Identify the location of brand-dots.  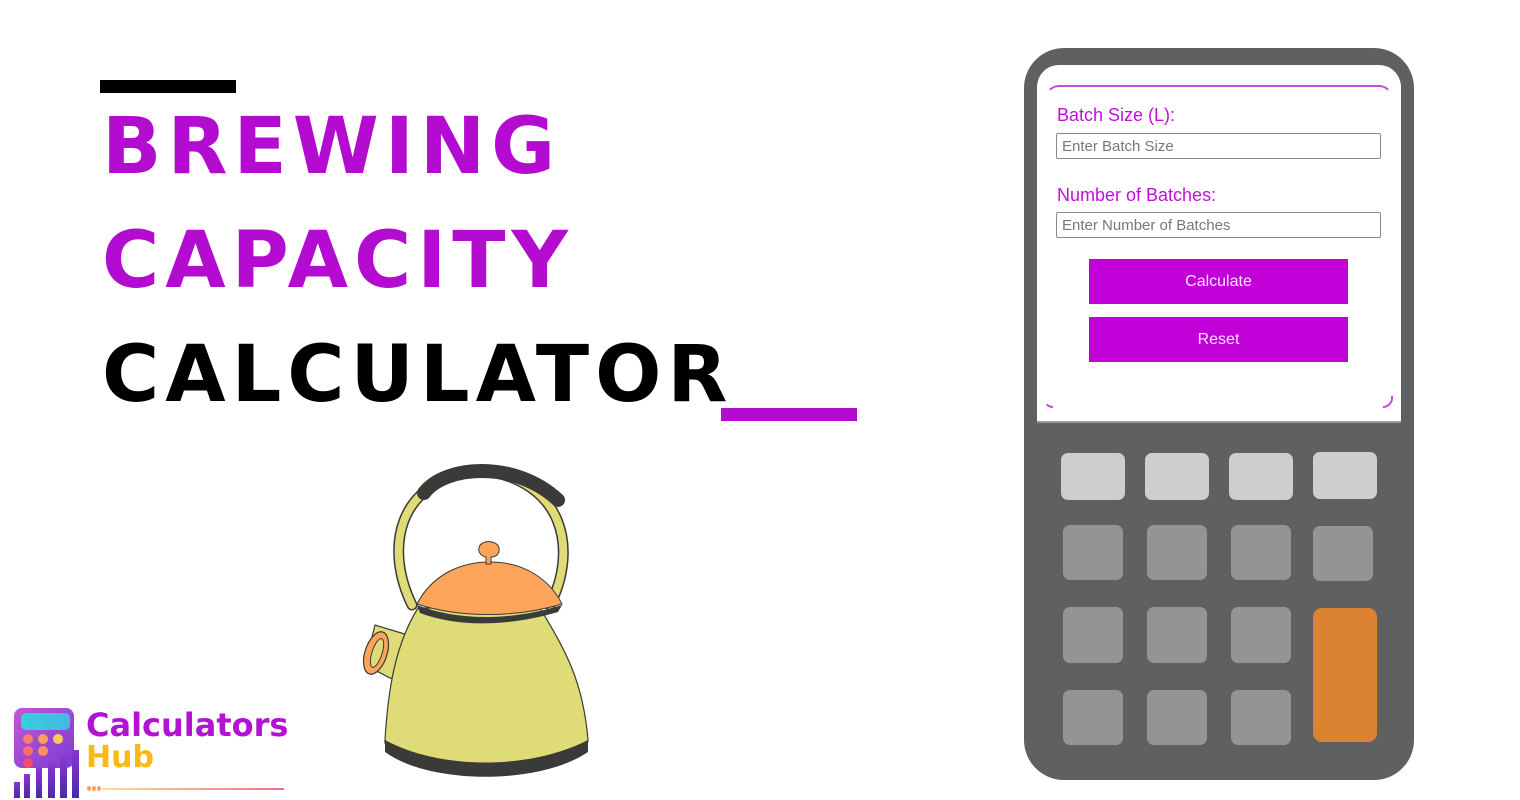
(94, 788).